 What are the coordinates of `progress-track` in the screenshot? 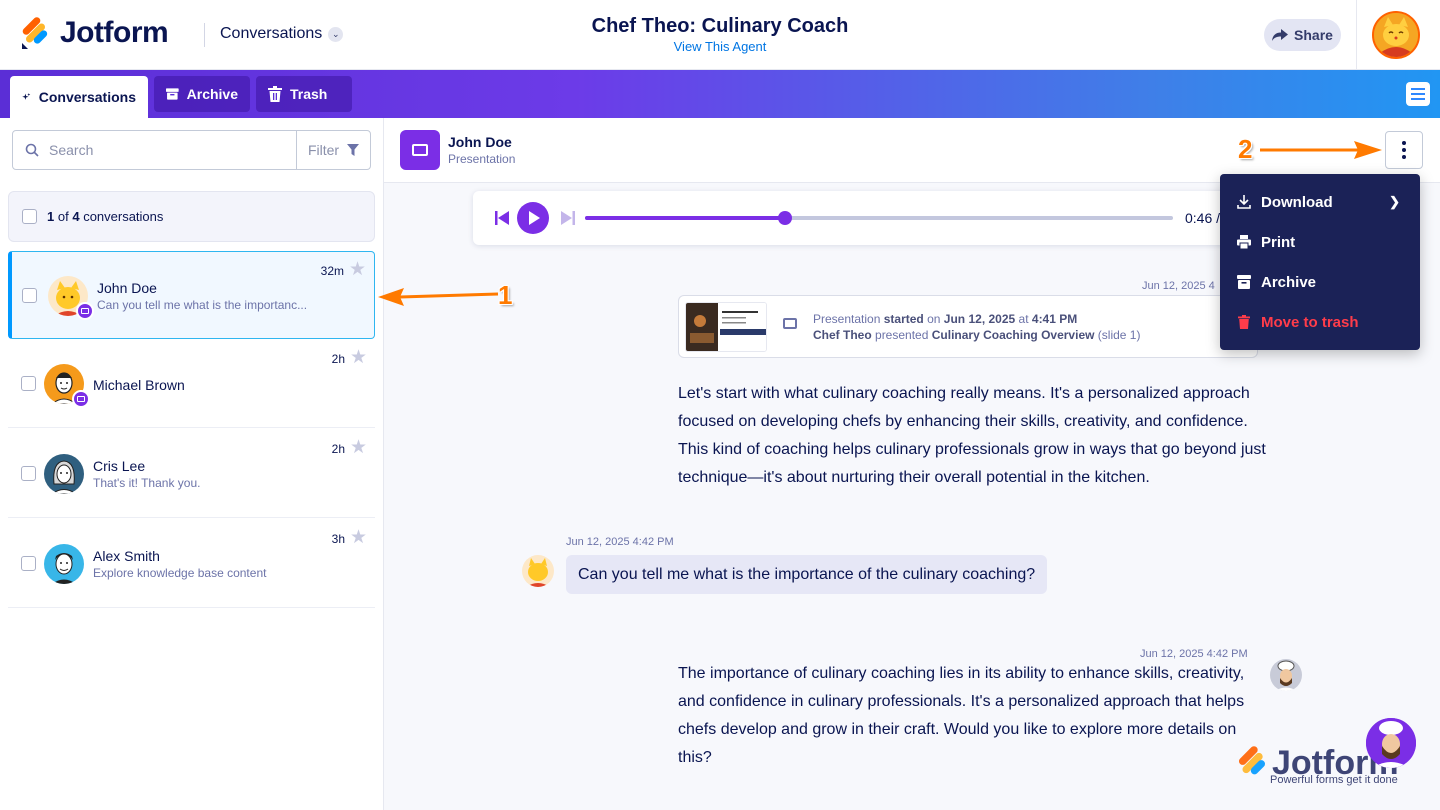 It's located at (879, 218).